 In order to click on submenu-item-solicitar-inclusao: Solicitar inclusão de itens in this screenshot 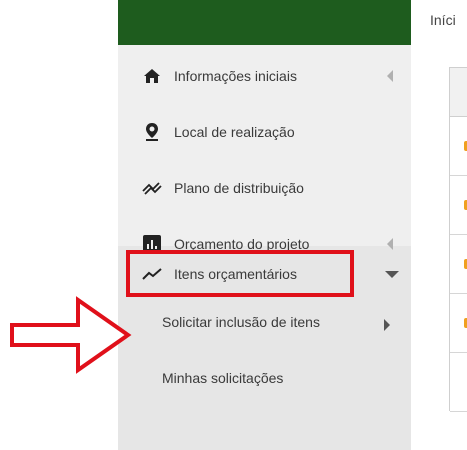, I will do `click(264, 322)`.